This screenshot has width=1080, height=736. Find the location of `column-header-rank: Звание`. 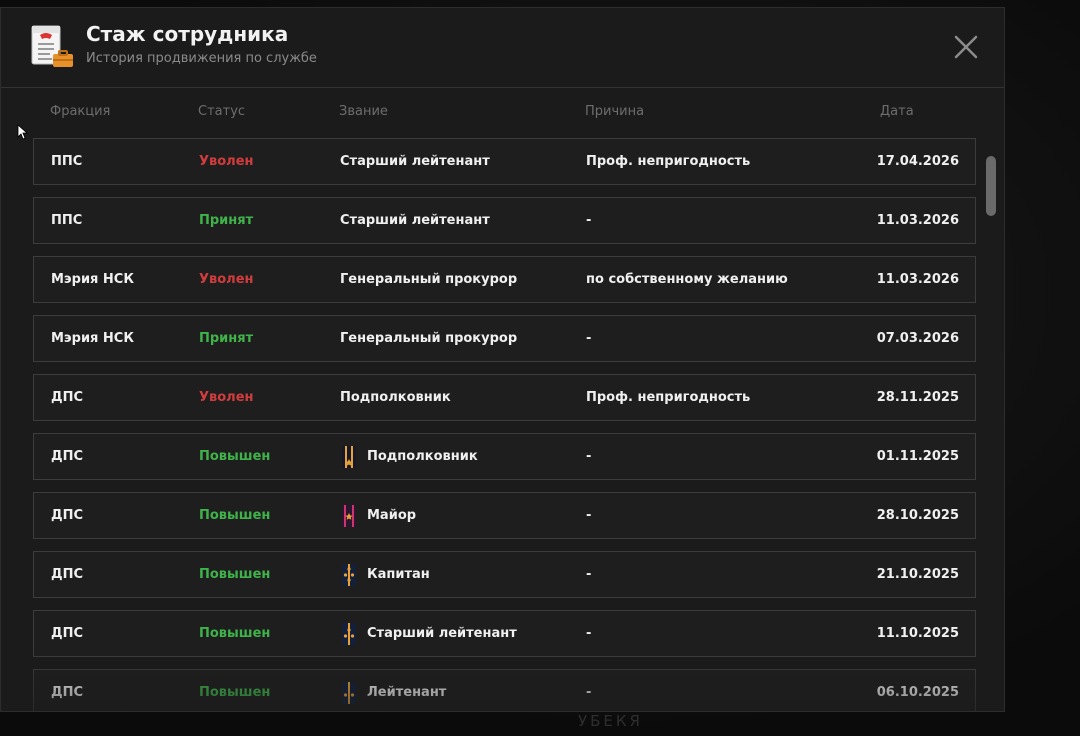

column-header-rank: Звание is located at coordinates (363, 111).